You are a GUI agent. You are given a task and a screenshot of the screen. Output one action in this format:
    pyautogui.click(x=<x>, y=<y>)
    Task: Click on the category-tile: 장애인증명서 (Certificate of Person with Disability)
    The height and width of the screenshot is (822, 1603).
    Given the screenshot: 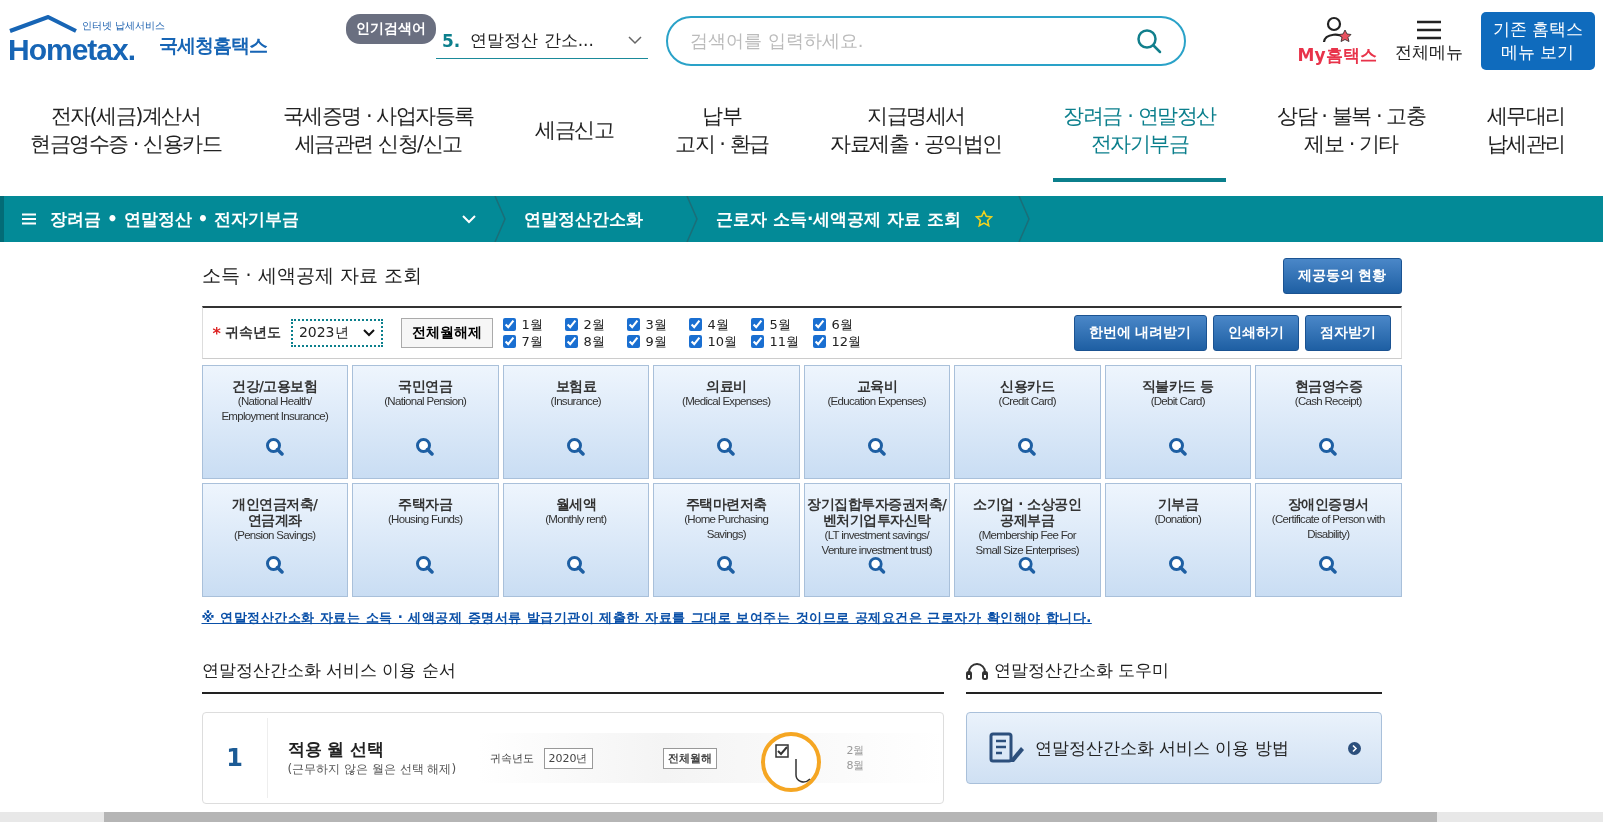 What is the action you would take?
    pyautogui.click(x=1328, y=540)
    